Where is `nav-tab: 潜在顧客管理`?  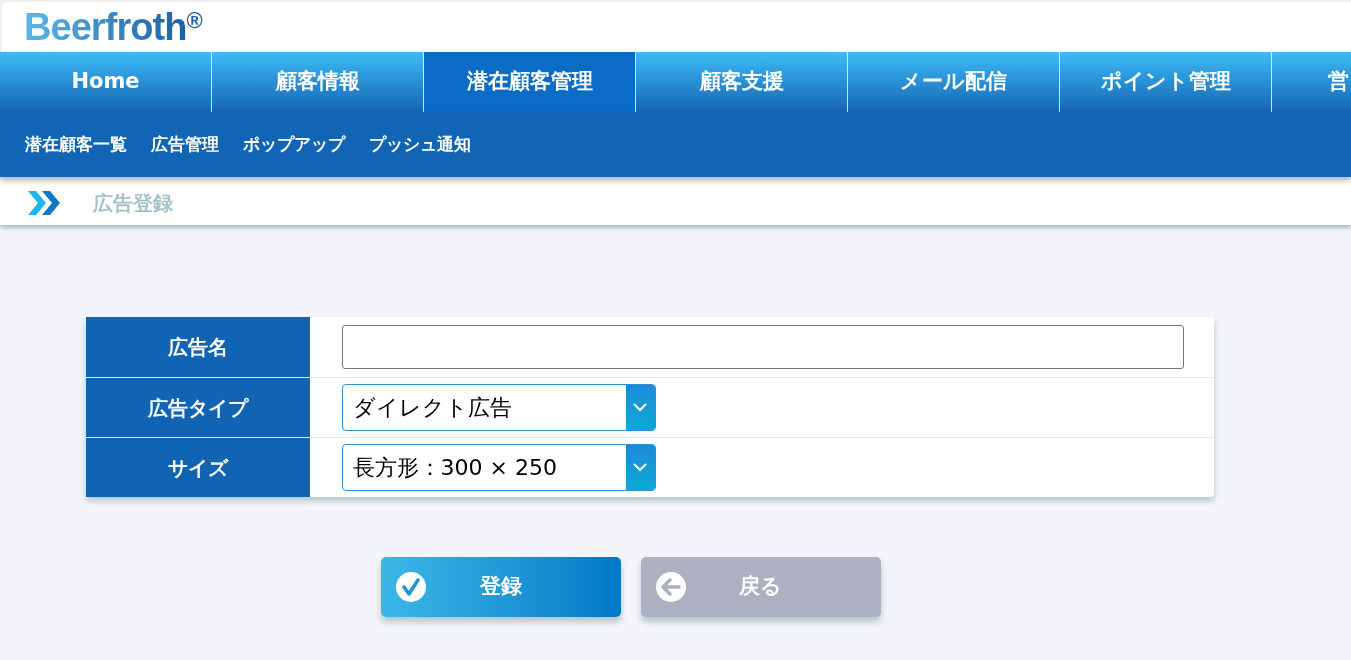 nav-tab: 潜在顧客管理 is located at coordinates (530, 82).